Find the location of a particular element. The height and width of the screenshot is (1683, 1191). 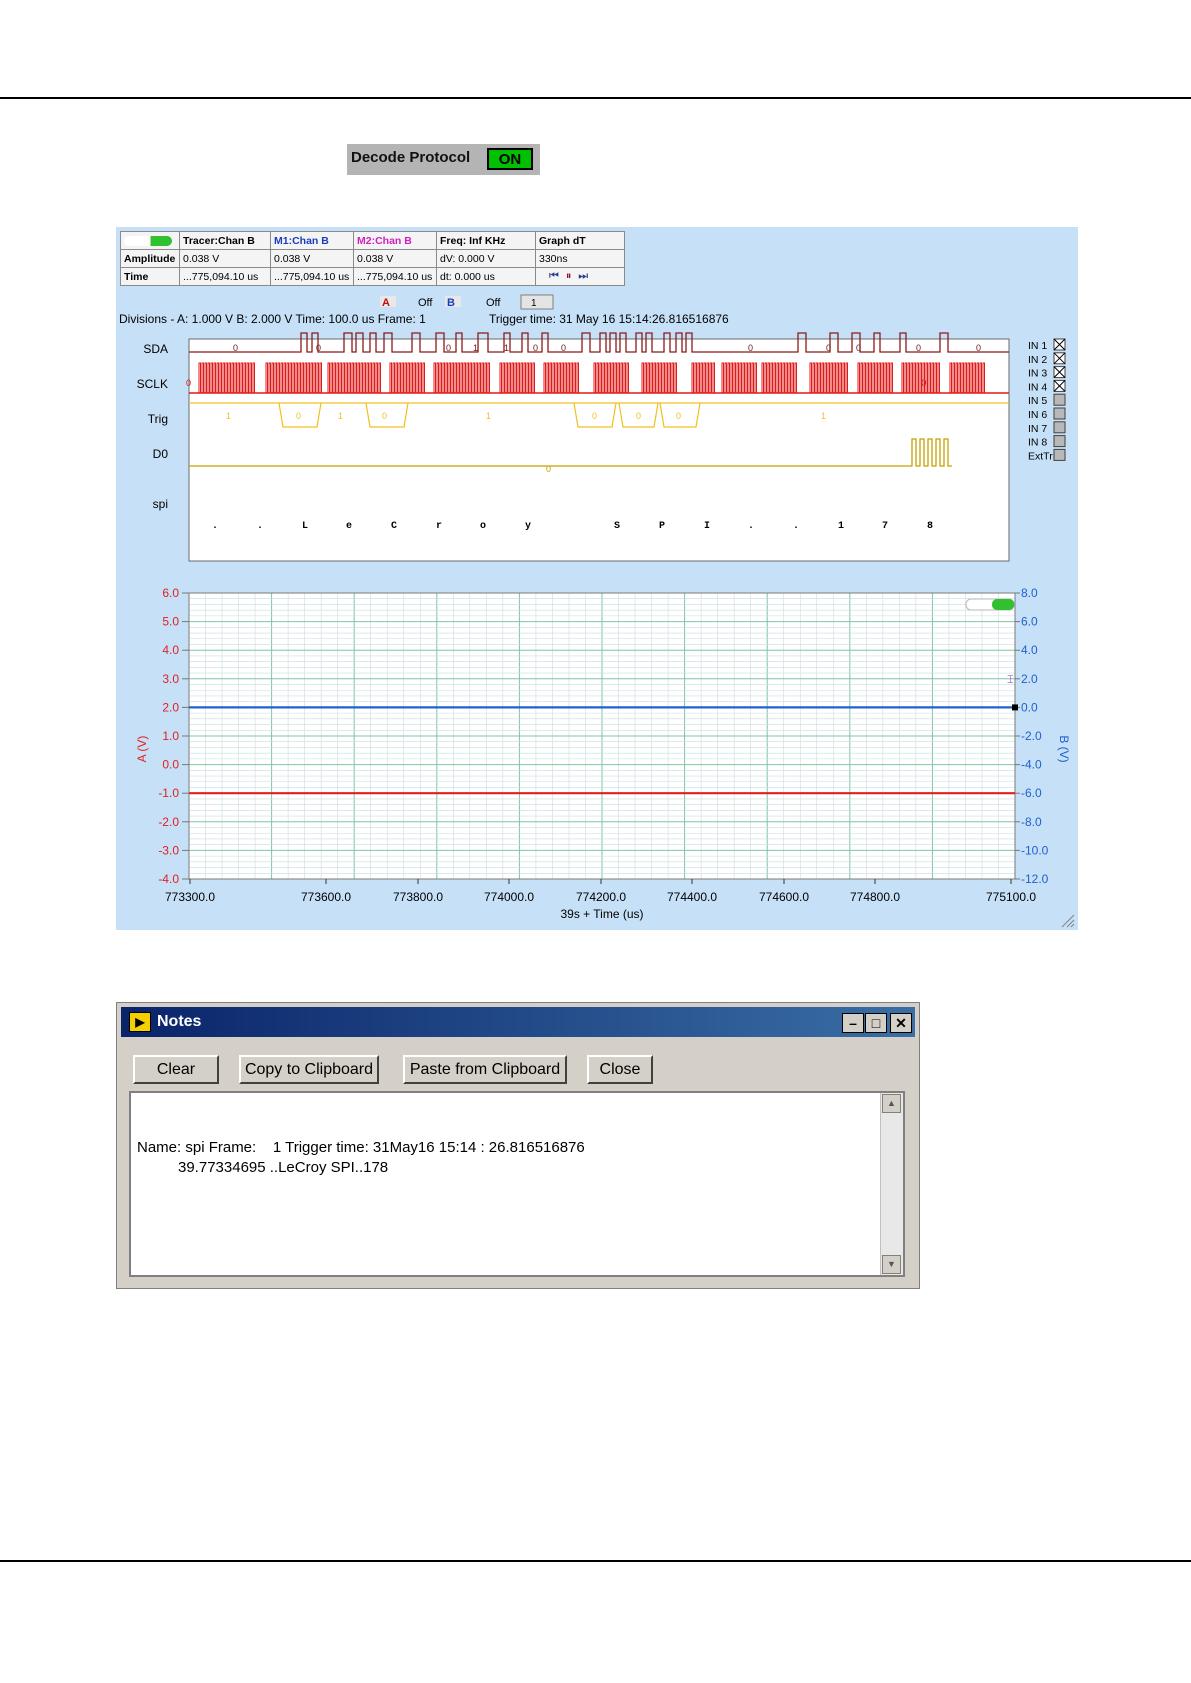

channel-label-sda: SDA is located at coordinates (155, 349).